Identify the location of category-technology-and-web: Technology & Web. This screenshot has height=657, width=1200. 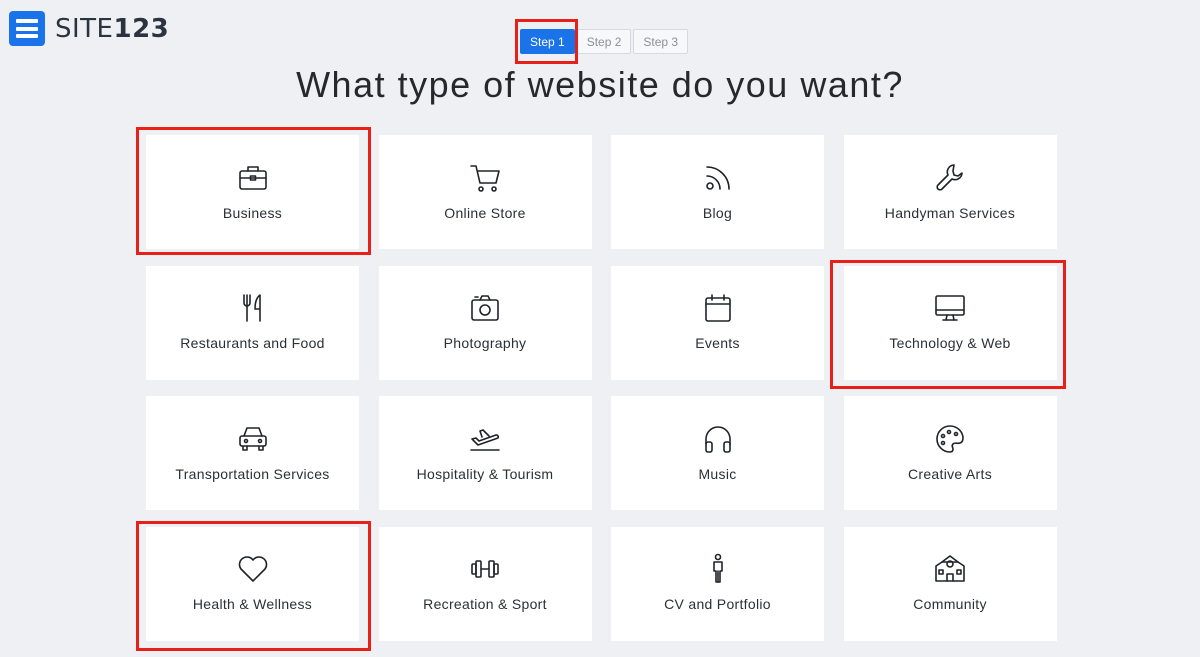
(950, 322).